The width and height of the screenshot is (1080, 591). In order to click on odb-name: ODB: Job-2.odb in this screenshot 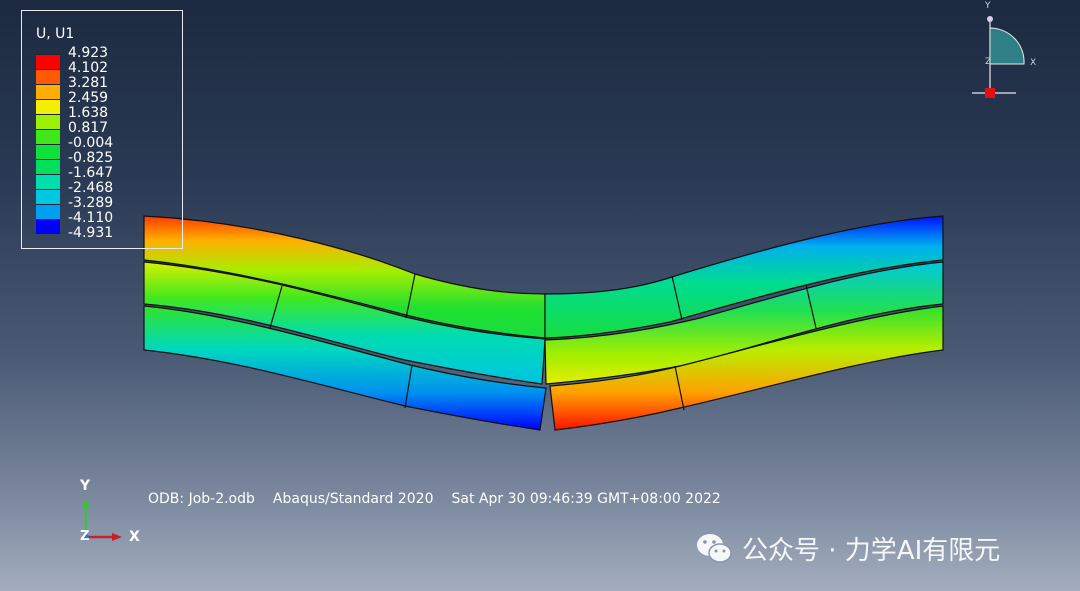, I will do `click(201, 499)`.